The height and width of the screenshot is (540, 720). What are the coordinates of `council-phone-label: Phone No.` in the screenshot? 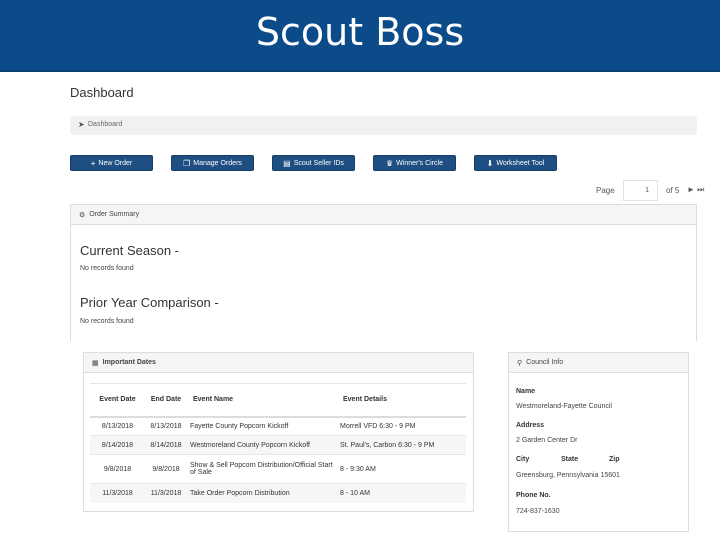 It's located at (533, 495).